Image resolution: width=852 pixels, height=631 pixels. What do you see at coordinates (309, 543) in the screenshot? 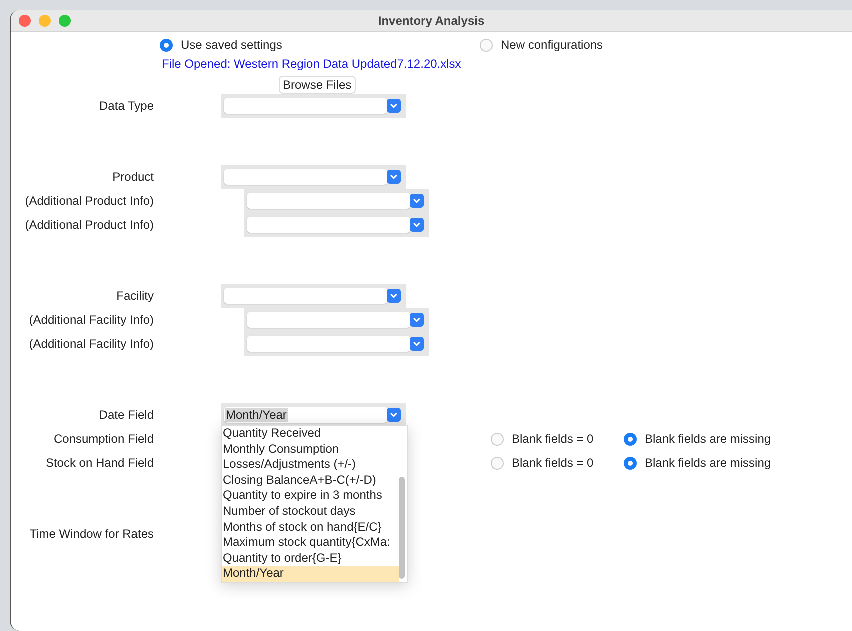
I see `dropdown-option: Maximum stock quantity{CxMa:` at bounding box center [309, 543].